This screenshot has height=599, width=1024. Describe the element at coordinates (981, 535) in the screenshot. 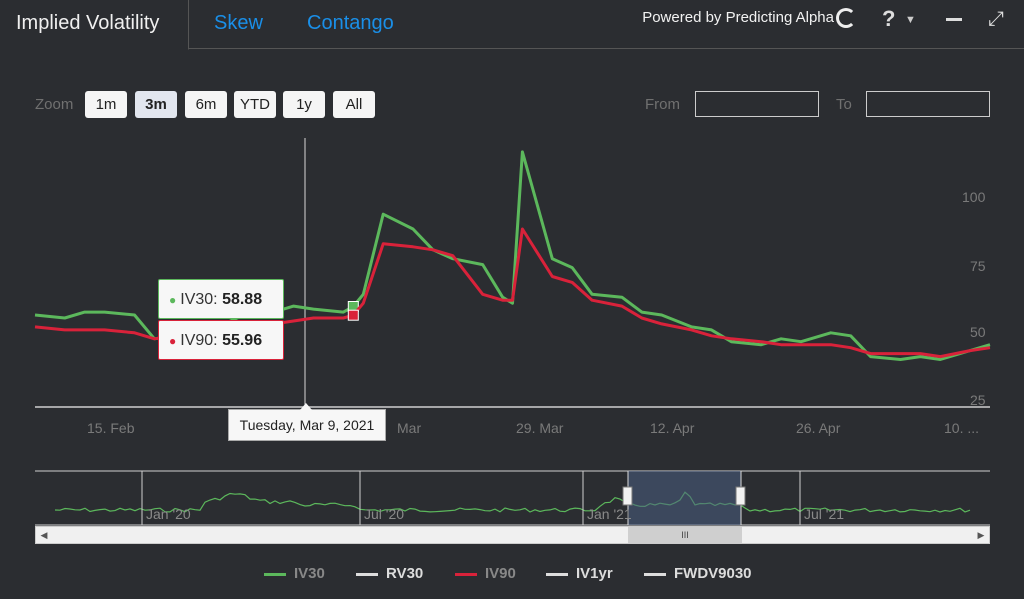

I see `scroll-right-arrow-icon: ▶` at that location.